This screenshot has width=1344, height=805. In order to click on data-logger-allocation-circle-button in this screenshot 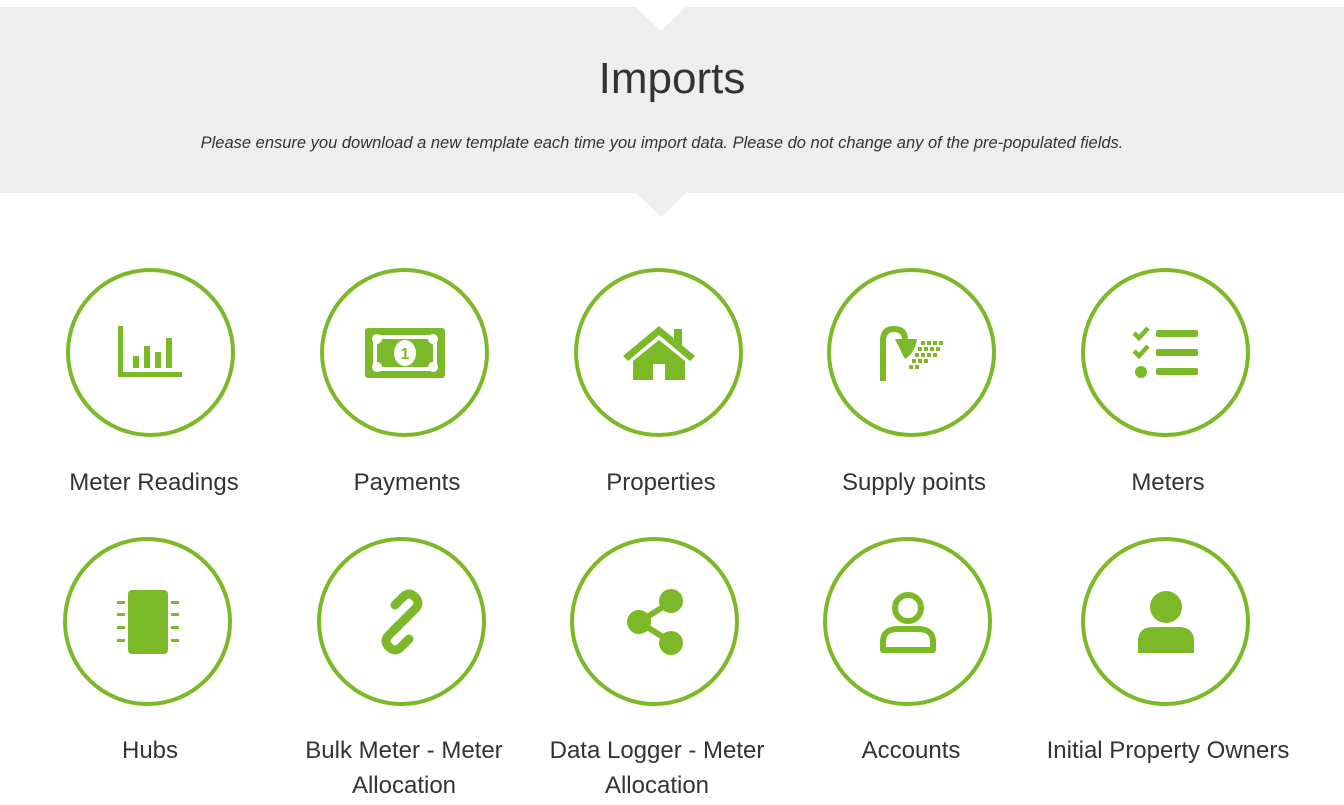, I will do `click(654, 621)`.